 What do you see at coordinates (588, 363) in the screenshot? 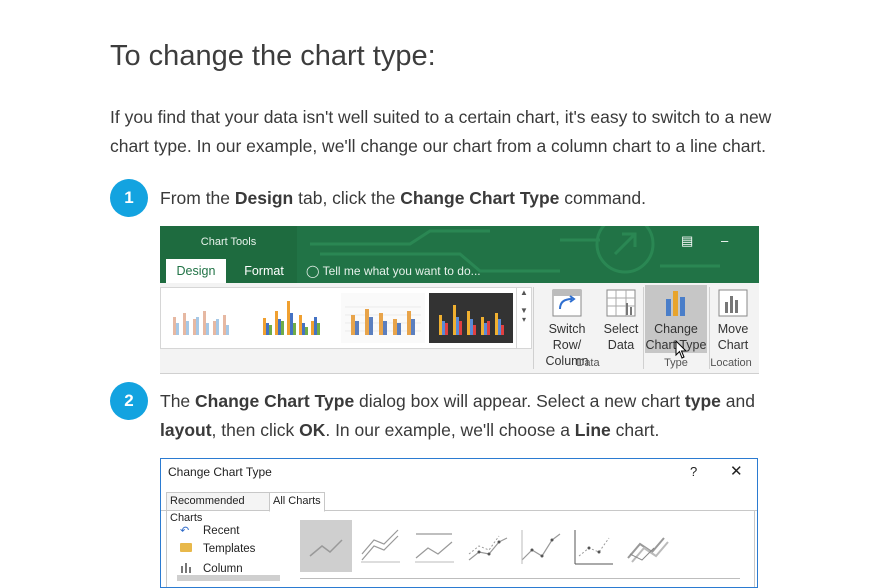
I see `group-label-data: Data` at bounding box center [588, 363].